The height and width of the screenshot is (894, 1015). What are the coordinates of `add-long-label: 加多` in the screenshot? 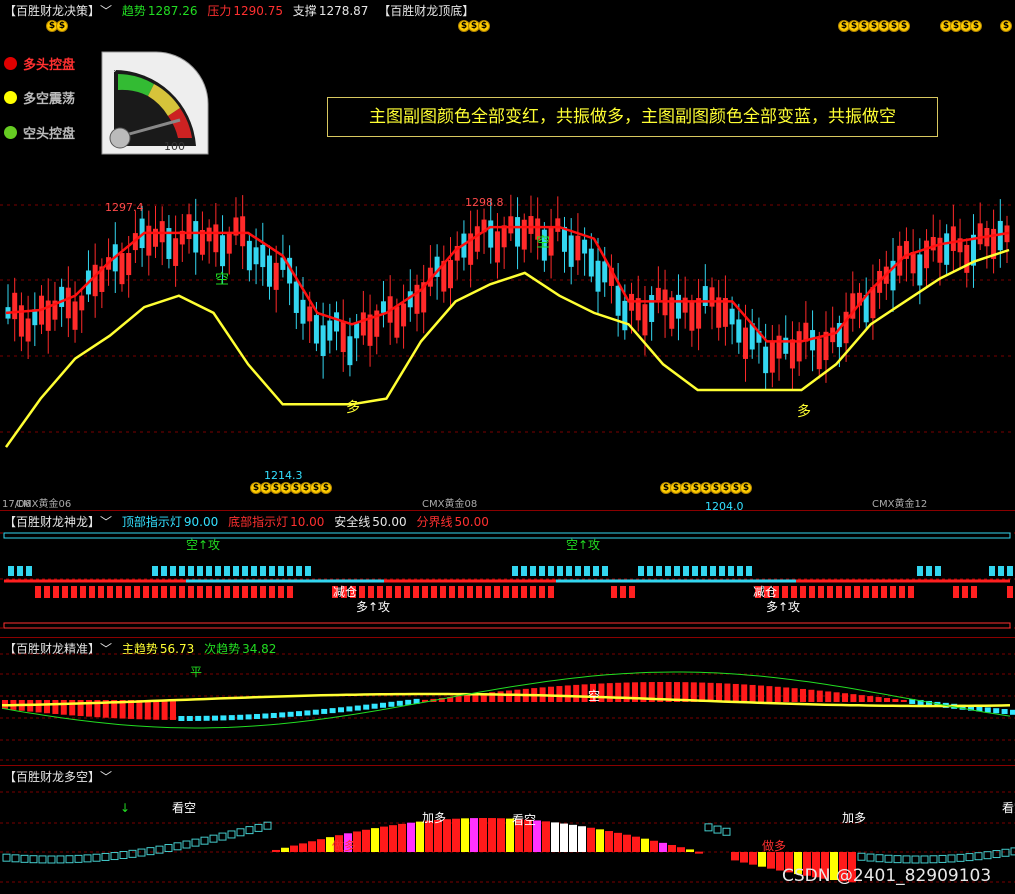 It's located at (434, 818).